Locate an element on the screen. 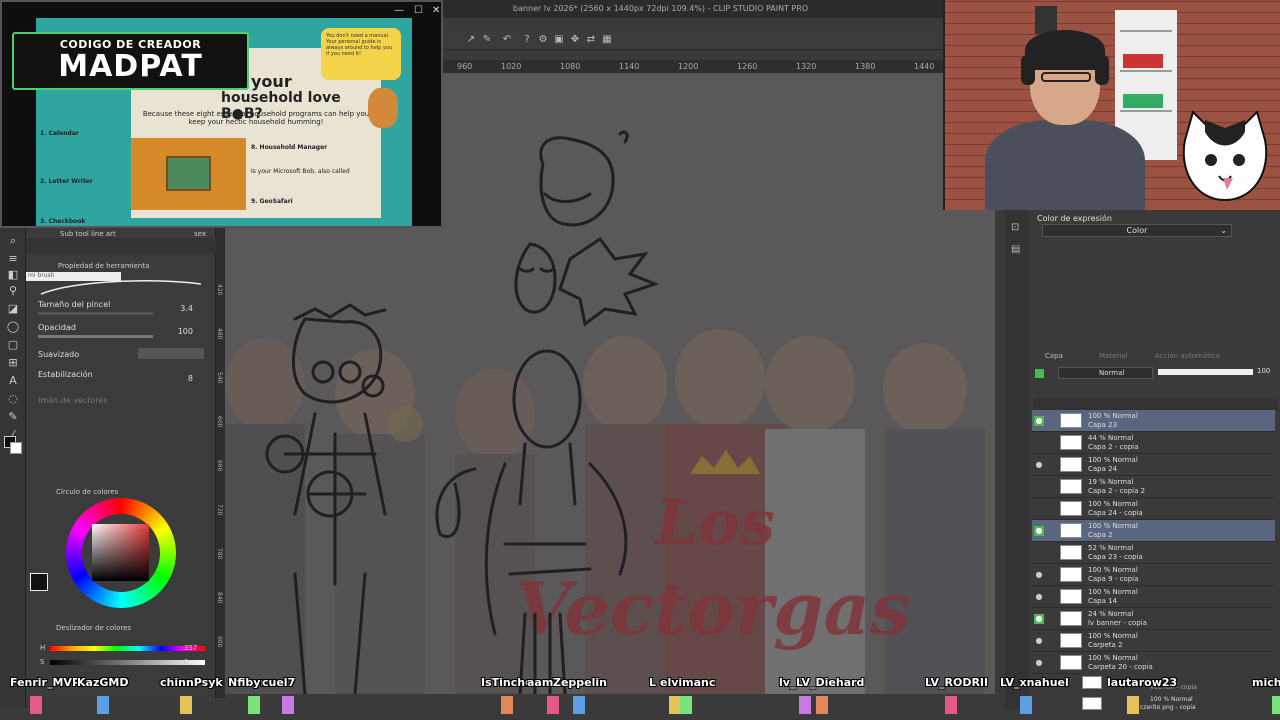 This screenshot has height=720, width=1280. opacity-value: 100 is located at coordinates (185, 331).